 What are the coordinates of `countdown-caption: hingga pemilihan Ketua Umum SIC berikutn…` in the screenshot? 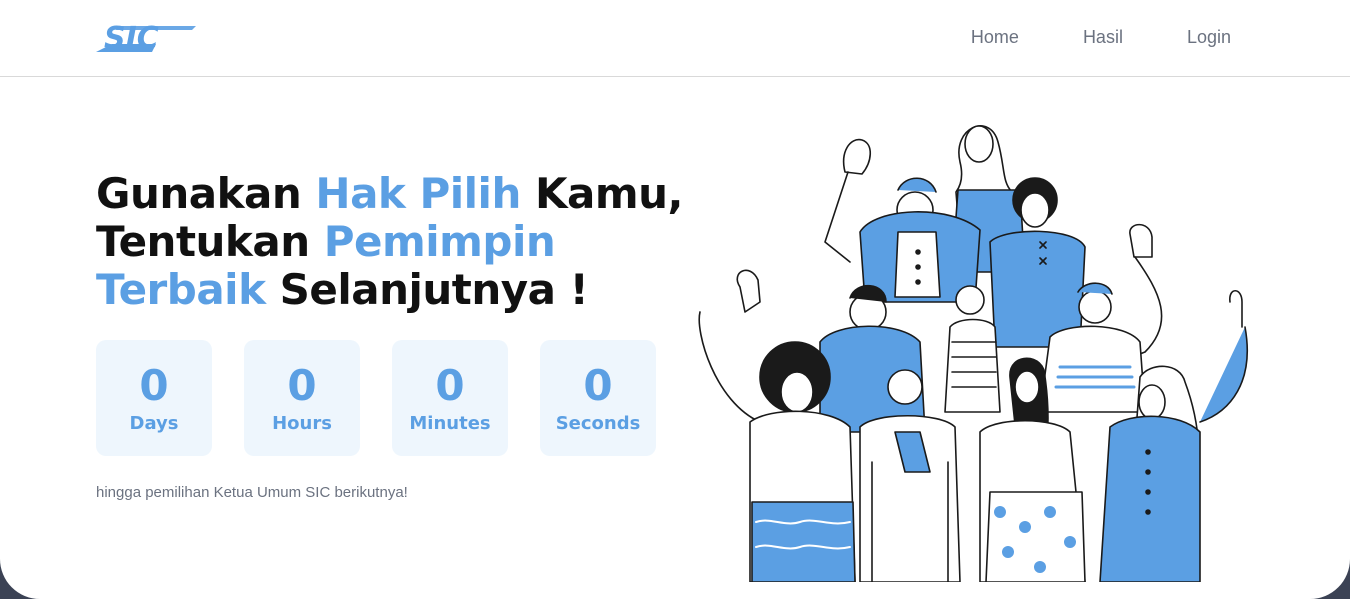 It's located at (252, 492).